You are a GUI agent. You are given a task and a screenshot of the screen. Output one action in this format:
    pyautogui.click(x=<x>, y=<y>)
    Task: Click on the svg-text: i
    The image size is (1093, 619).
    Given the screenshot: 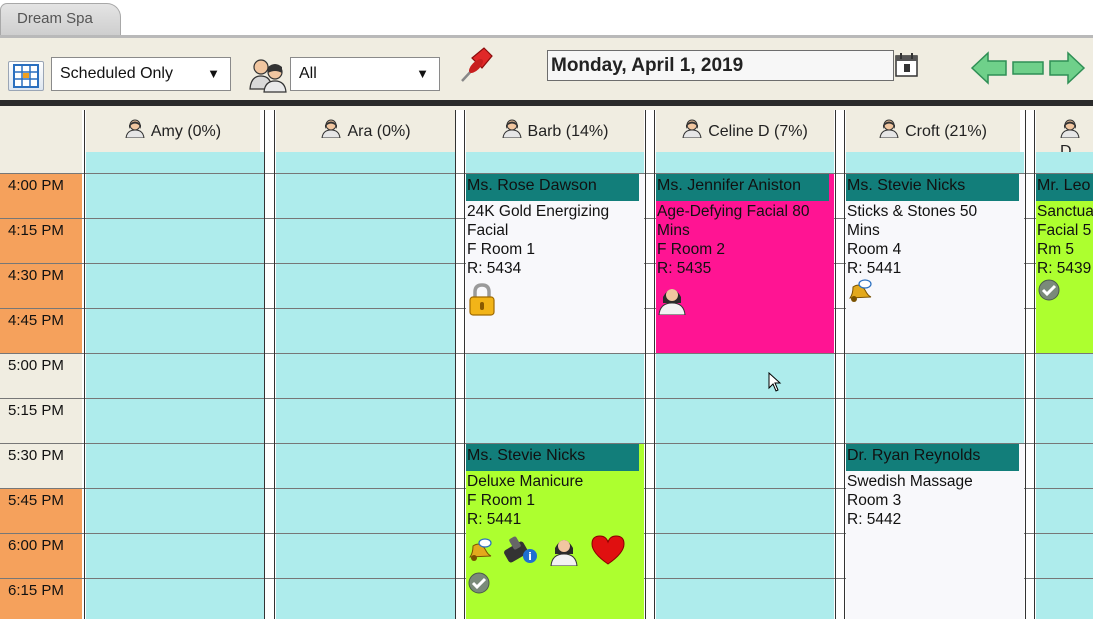 What is the action you would take?
    pyautogui.click(x=530, y=556)
    